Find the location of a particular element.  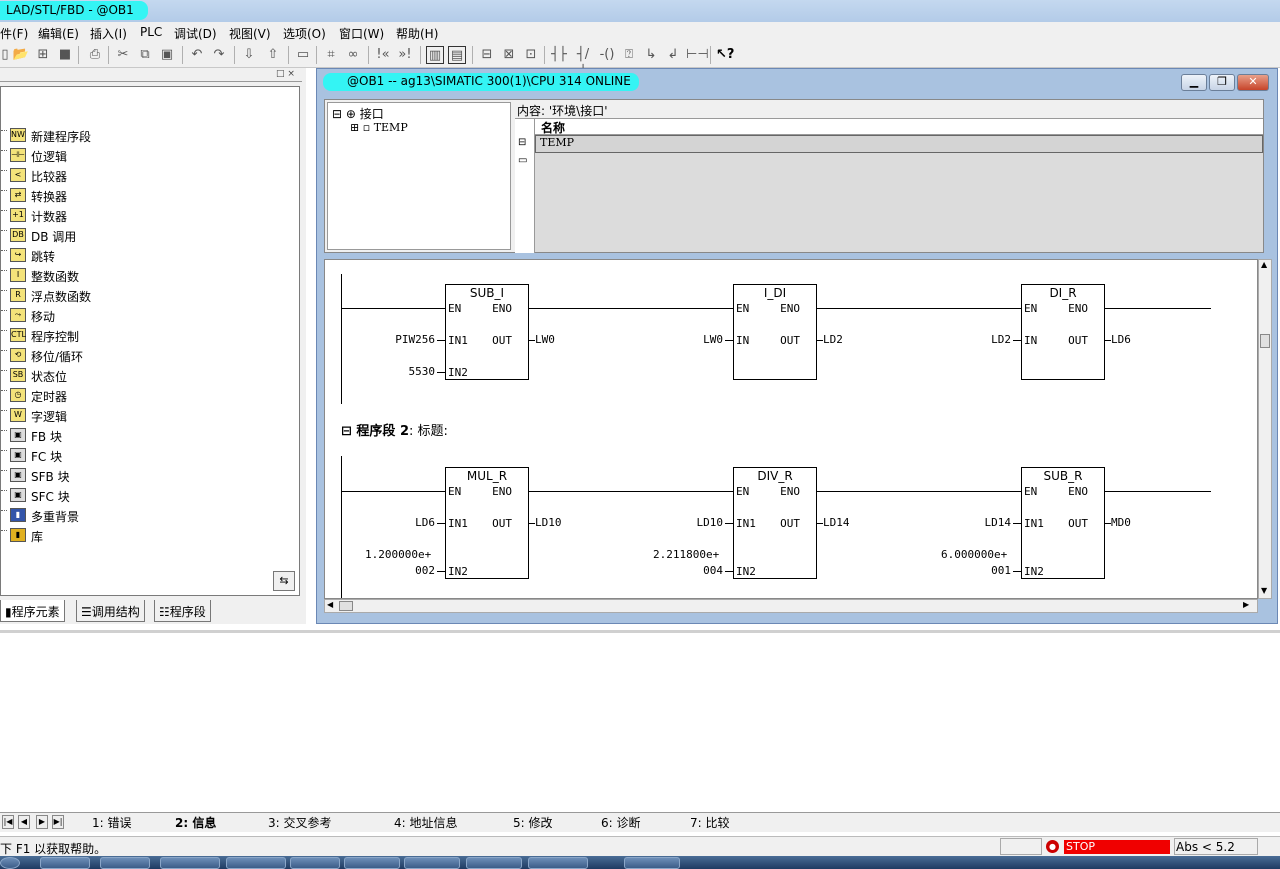

minimize-button: ▁ is located at coordinates (1194, 82).